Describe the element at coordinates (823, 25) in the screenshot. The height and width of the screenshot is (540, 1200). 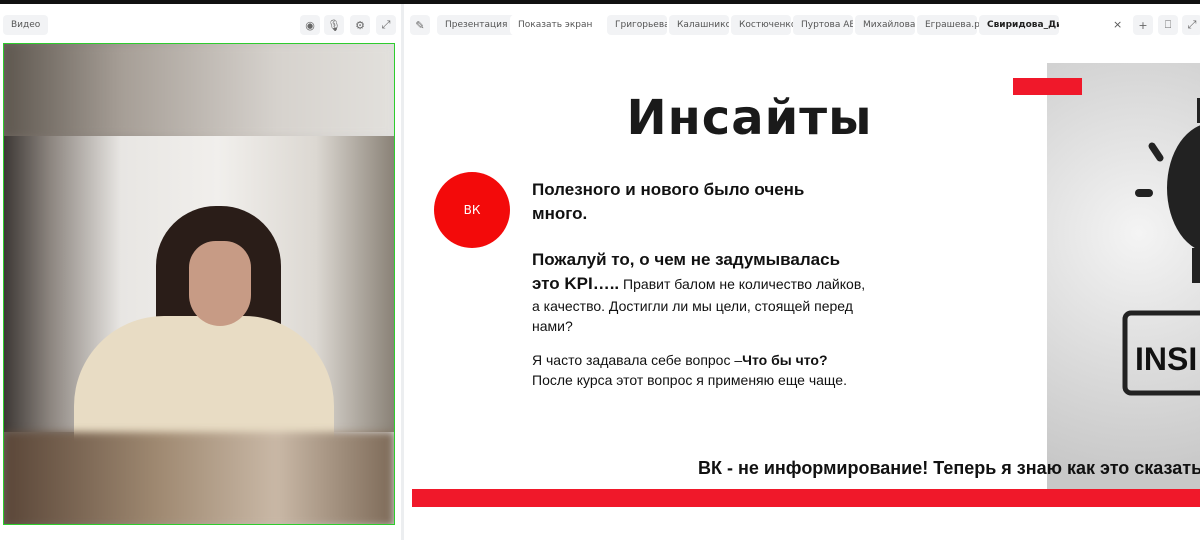
I see `file-tab: Пуртова АЕ Ди` at that location.